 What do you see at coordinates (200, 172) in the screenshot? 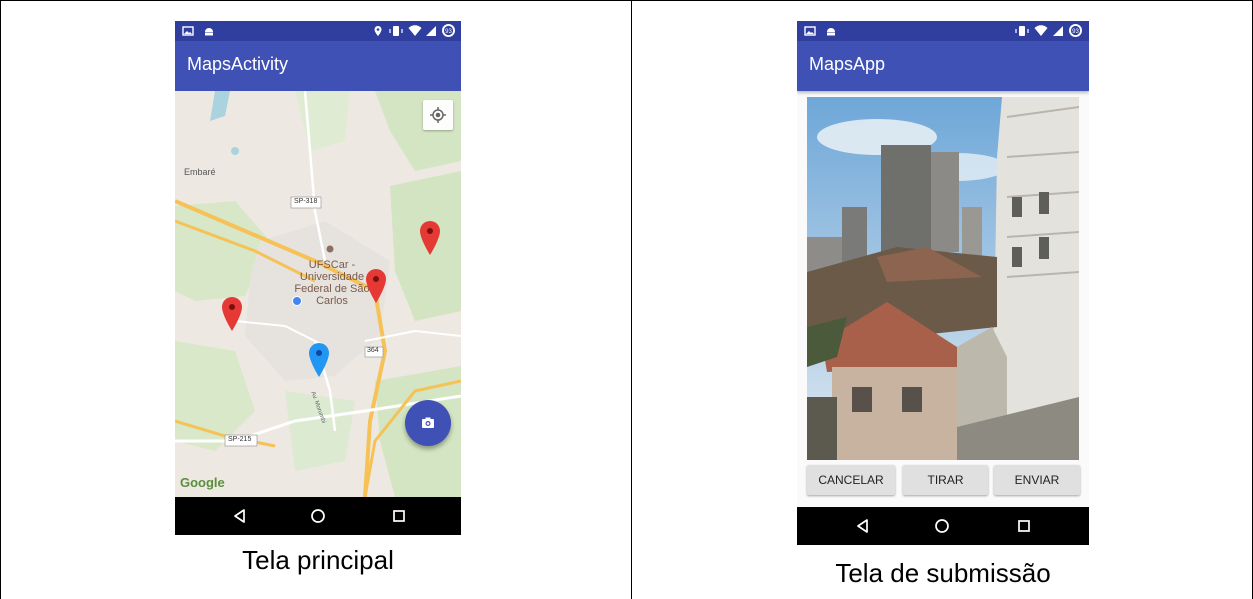
I see `map-label-place: Embaré` at bounding box center [200, 172].